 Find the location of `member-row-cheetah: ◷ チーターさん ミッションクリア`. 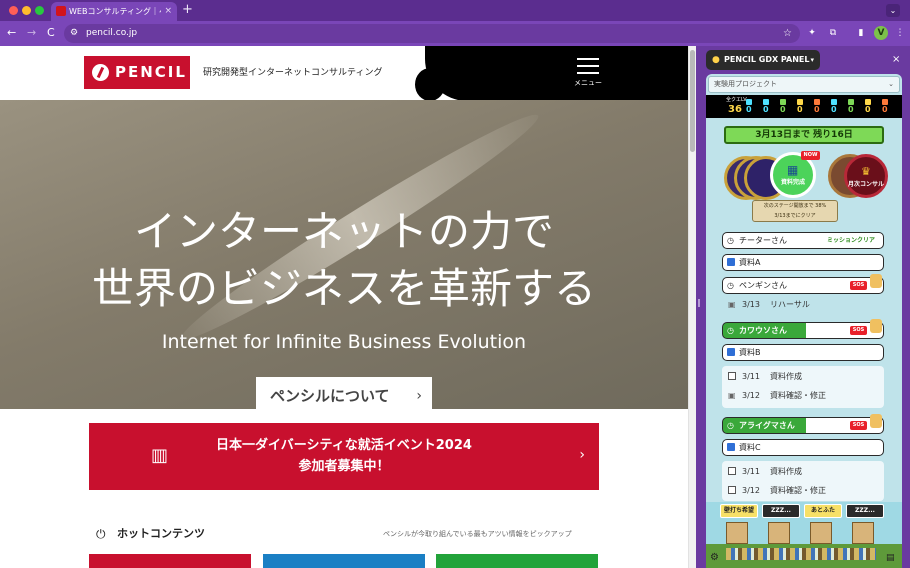

member-row-cheetah: ◷ チーターさん ミッションクリア is located at coordinates (803, 240).